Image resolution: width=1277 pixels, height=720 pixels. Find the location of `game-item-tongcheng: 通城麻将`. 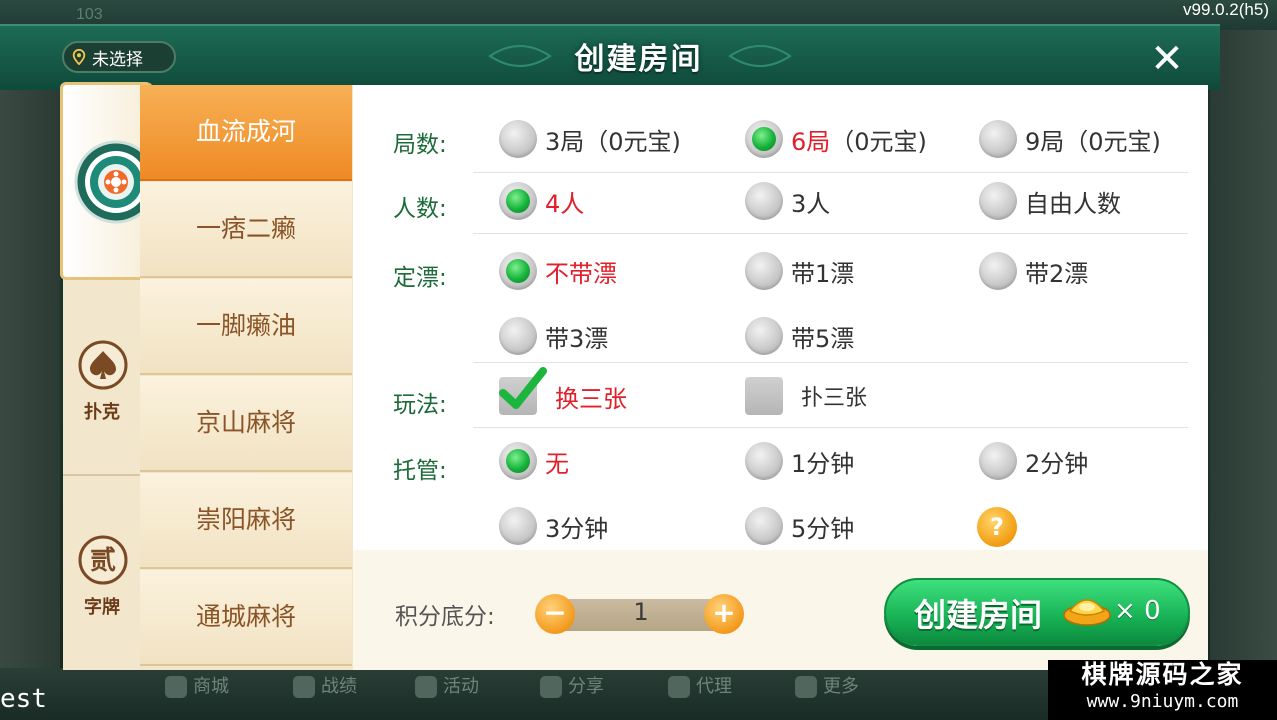

game-item-tongcheng: 通城麻将 is located at coordinates (246, 618).